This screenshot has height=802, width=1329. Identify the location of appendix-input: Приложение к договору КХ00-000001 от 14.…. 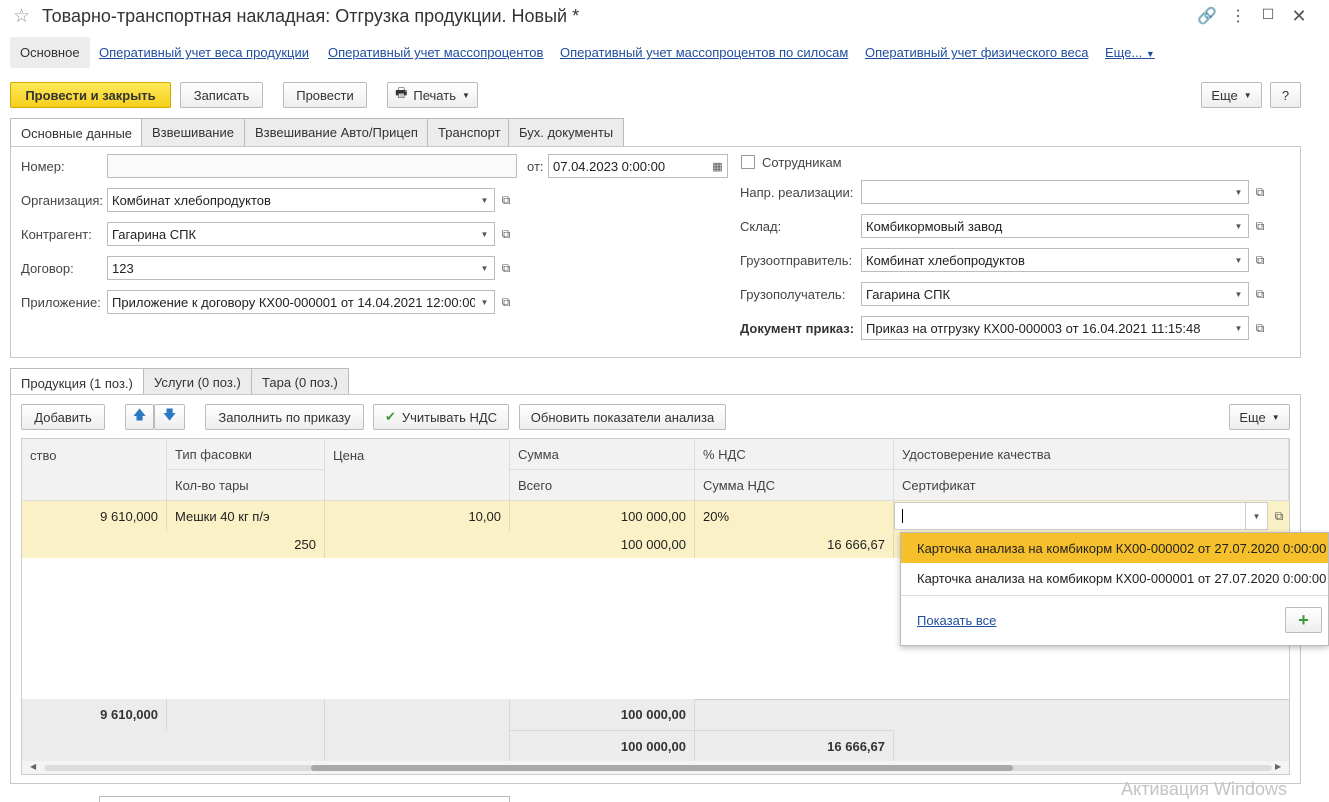
(291, 302).